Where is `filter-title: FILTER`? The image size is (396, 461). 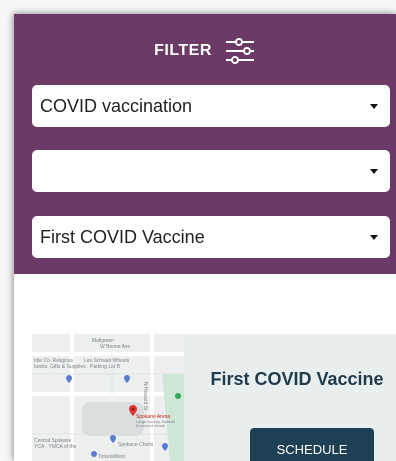 filter-title: FILTER is located at coordinates (183, 50).